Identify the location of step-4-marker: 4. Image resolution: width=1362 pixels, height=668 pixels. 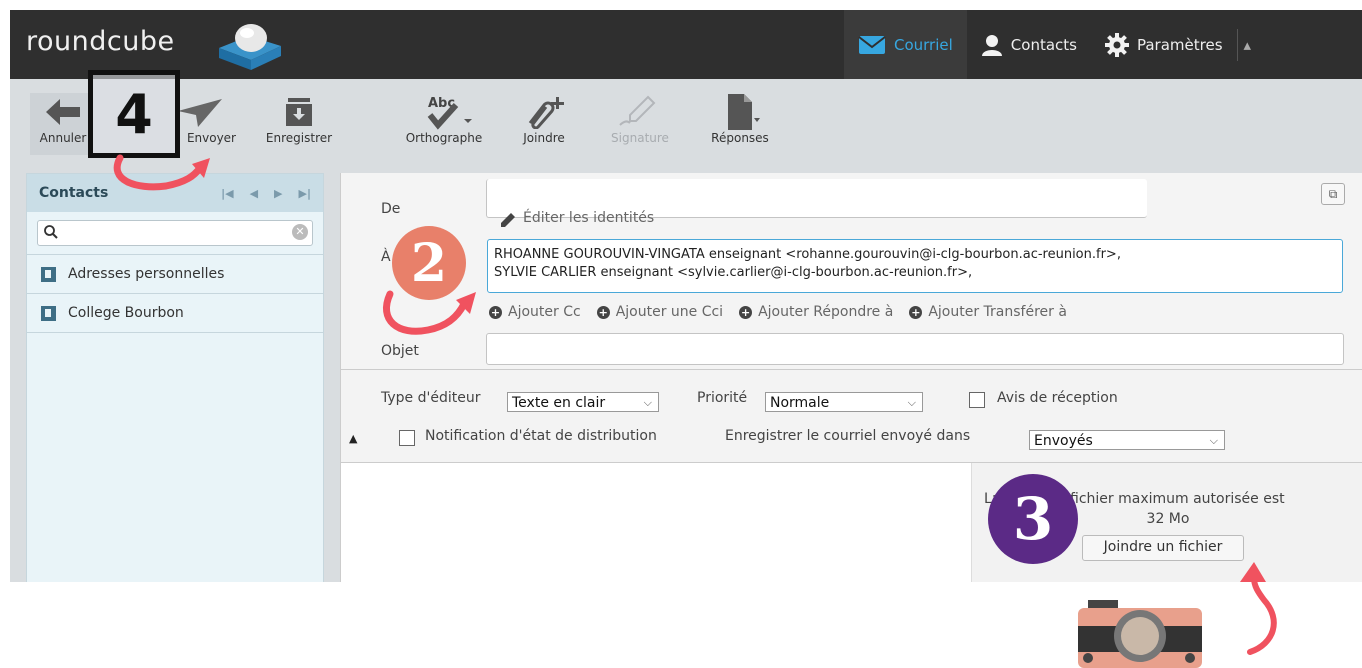
(134, 114).